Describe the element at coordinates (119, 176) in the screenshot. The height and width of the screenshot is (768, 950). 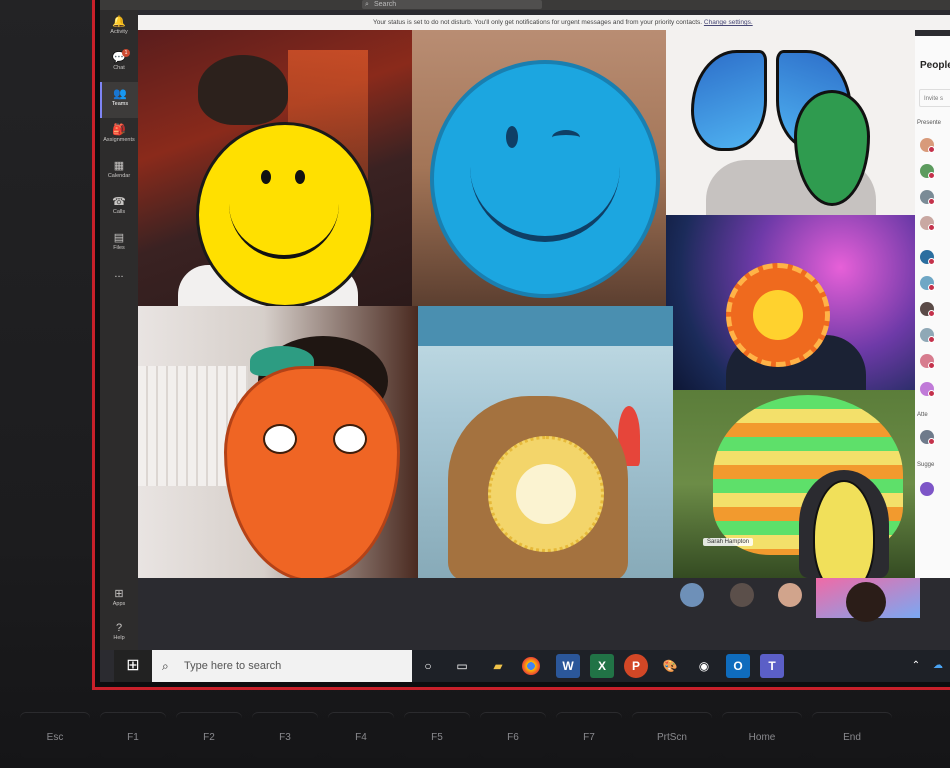
I see `rail-label: Calendar` at that location.